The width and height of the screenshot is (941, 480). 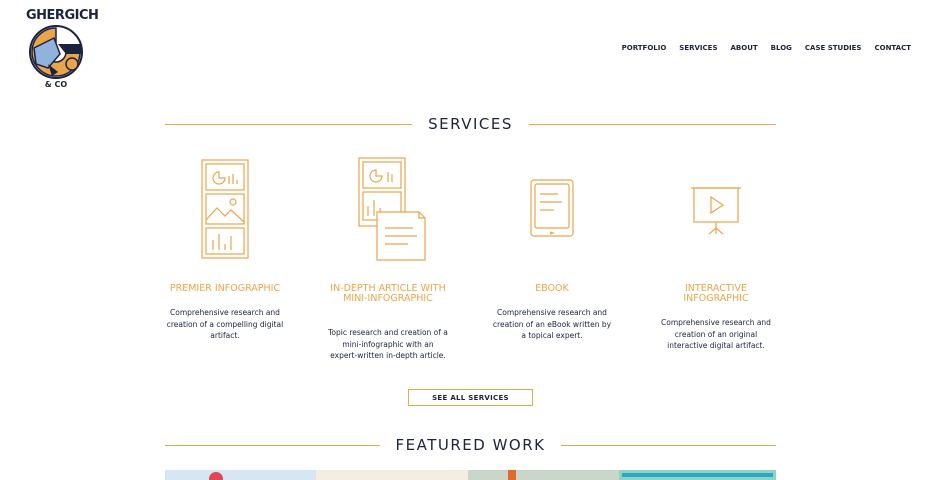 I want to click on service-title: IN-DEPTH ARTICLE WITH MINI-INFOGRAPHIC, so click(x=388, y=293).